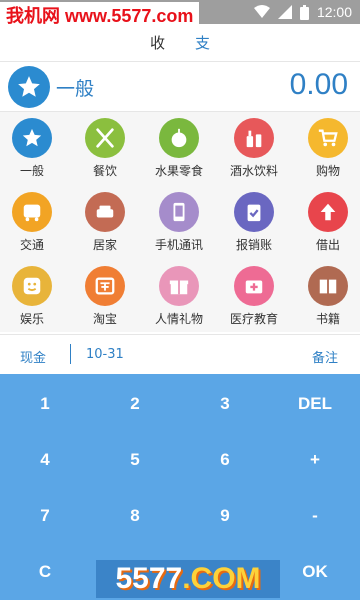  What do you see at coordinates (31, 319) in the screenshot?
I see `category-label: 娱乐` at bounding box center [31, 319].